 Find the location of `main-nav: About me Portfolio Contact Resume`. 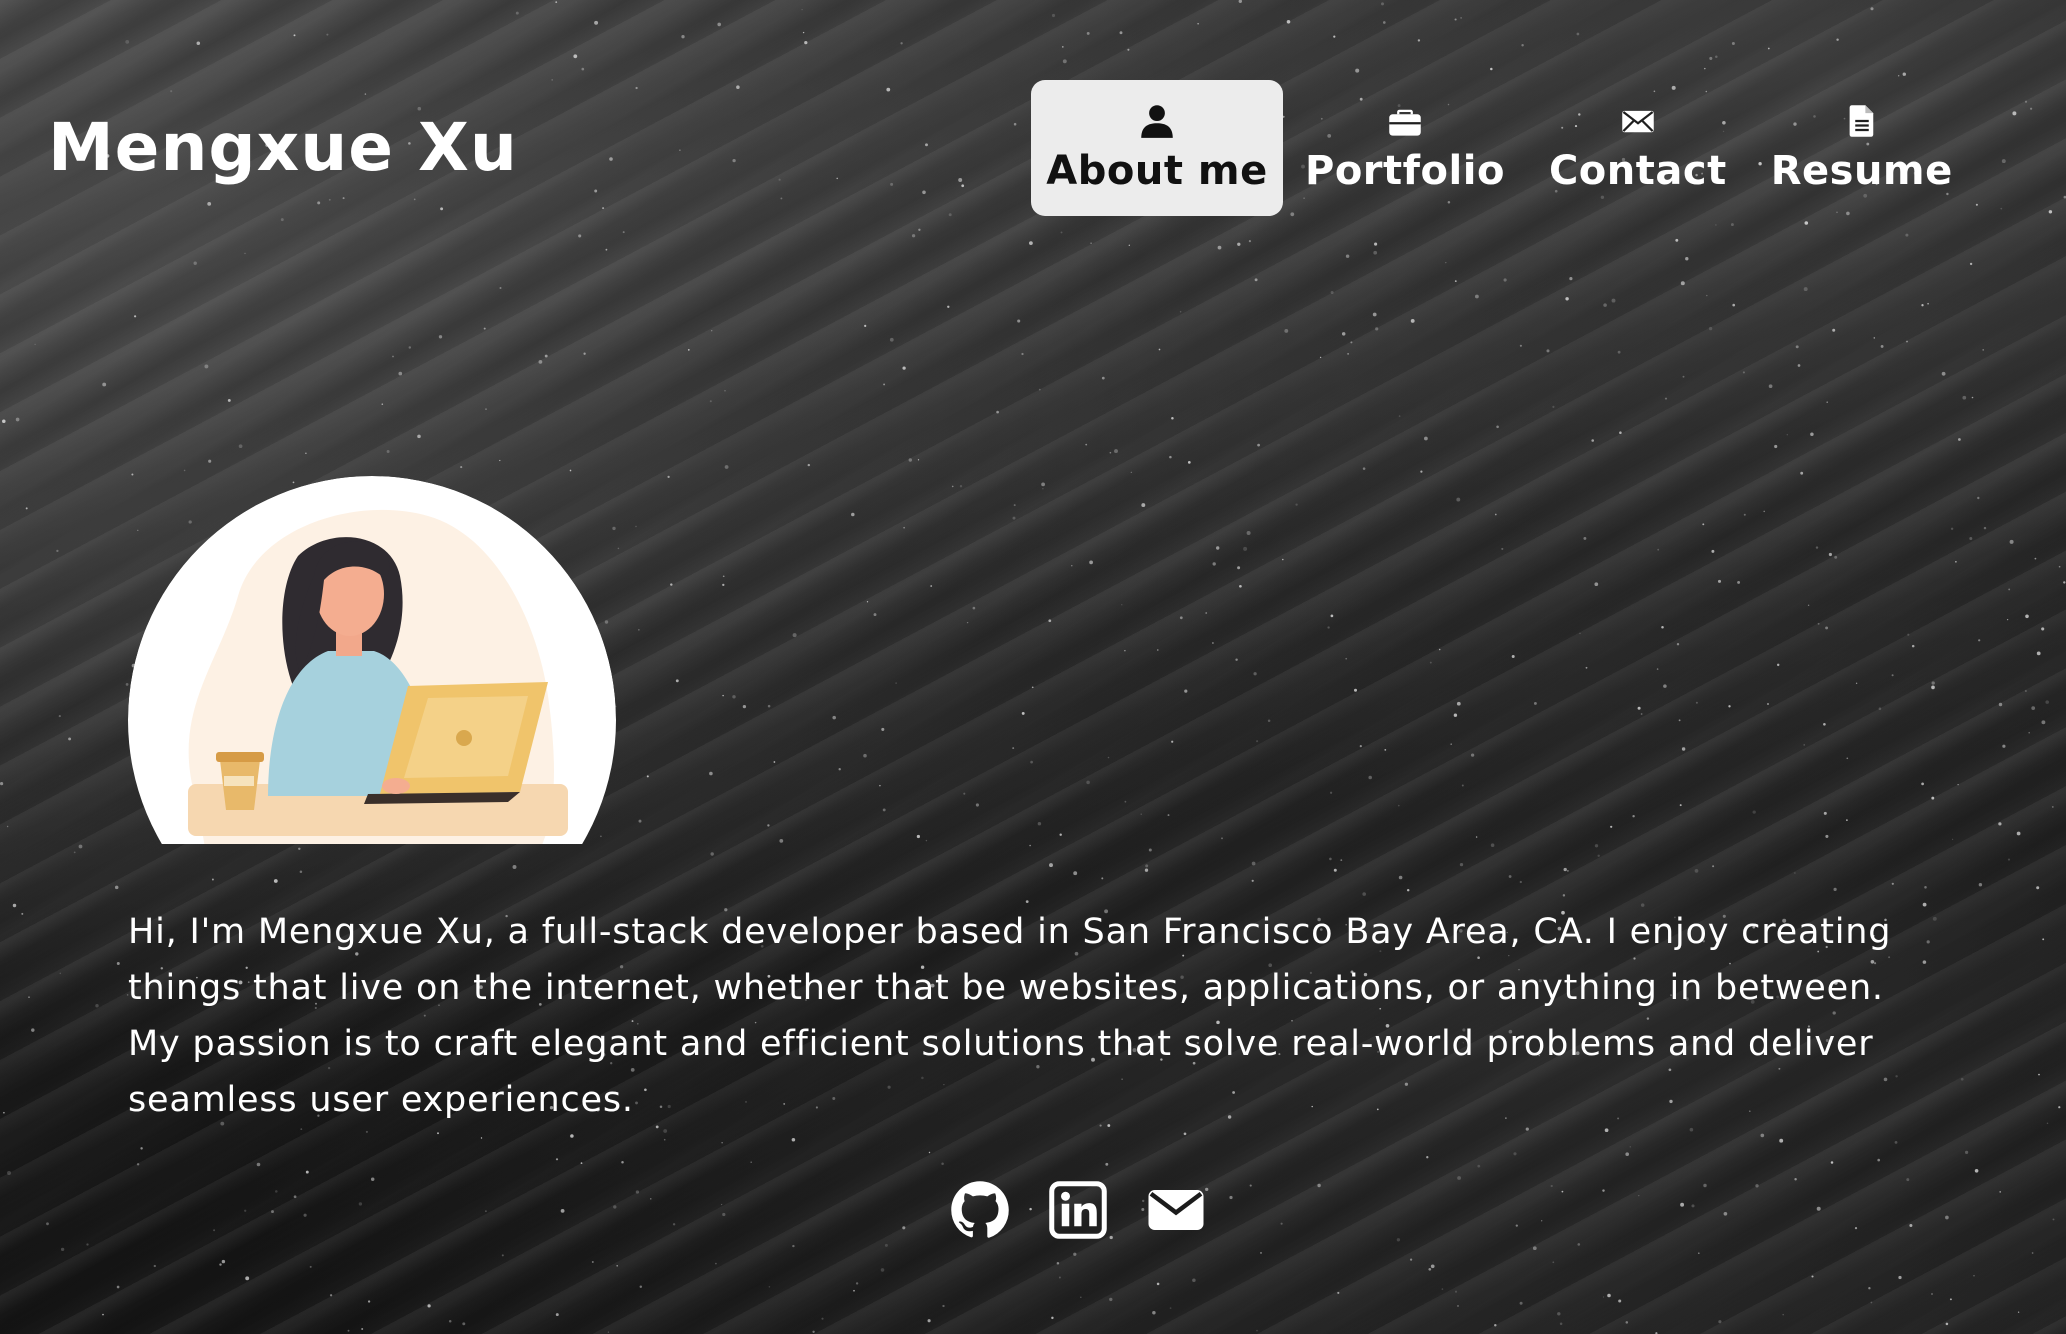

main-nav: About me Portfolio Contact Resume is located at coordinates (1503, 148).